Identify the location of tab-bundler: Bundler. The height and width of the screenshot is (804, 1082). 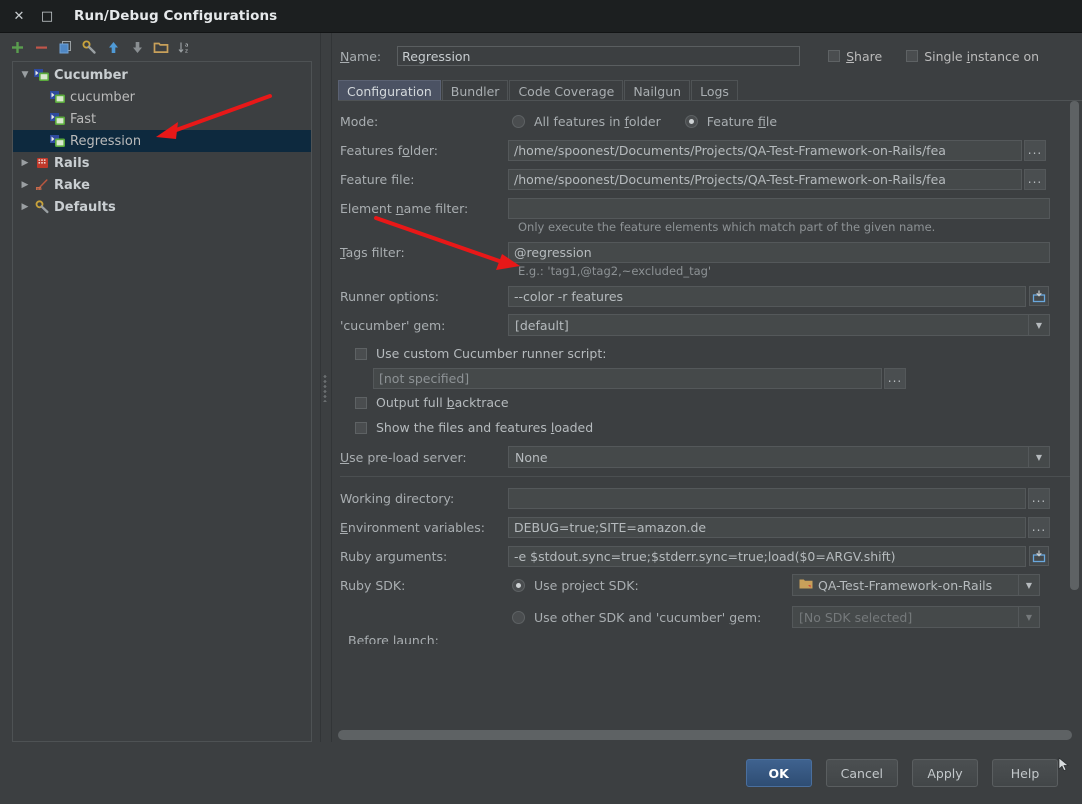
(475, 90).